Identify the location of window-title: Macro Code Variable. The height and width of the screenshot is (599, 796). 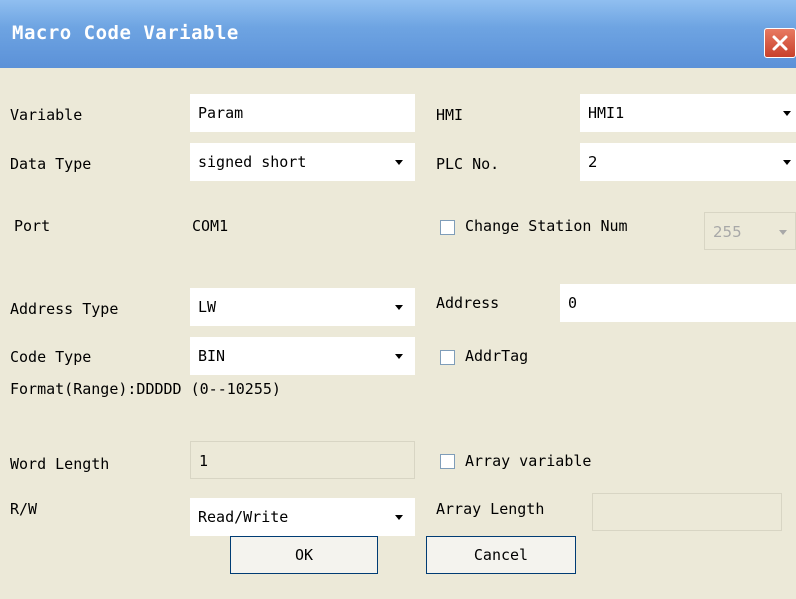
(125, 33).